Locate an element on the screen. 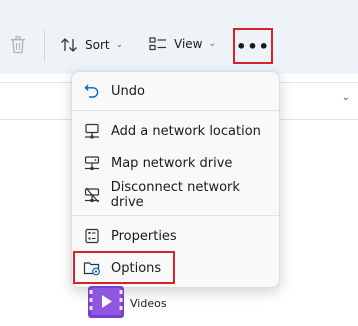 This screenshot has height=326, width=358. view-button: View ⌄ is located at coordinates (182, 44).